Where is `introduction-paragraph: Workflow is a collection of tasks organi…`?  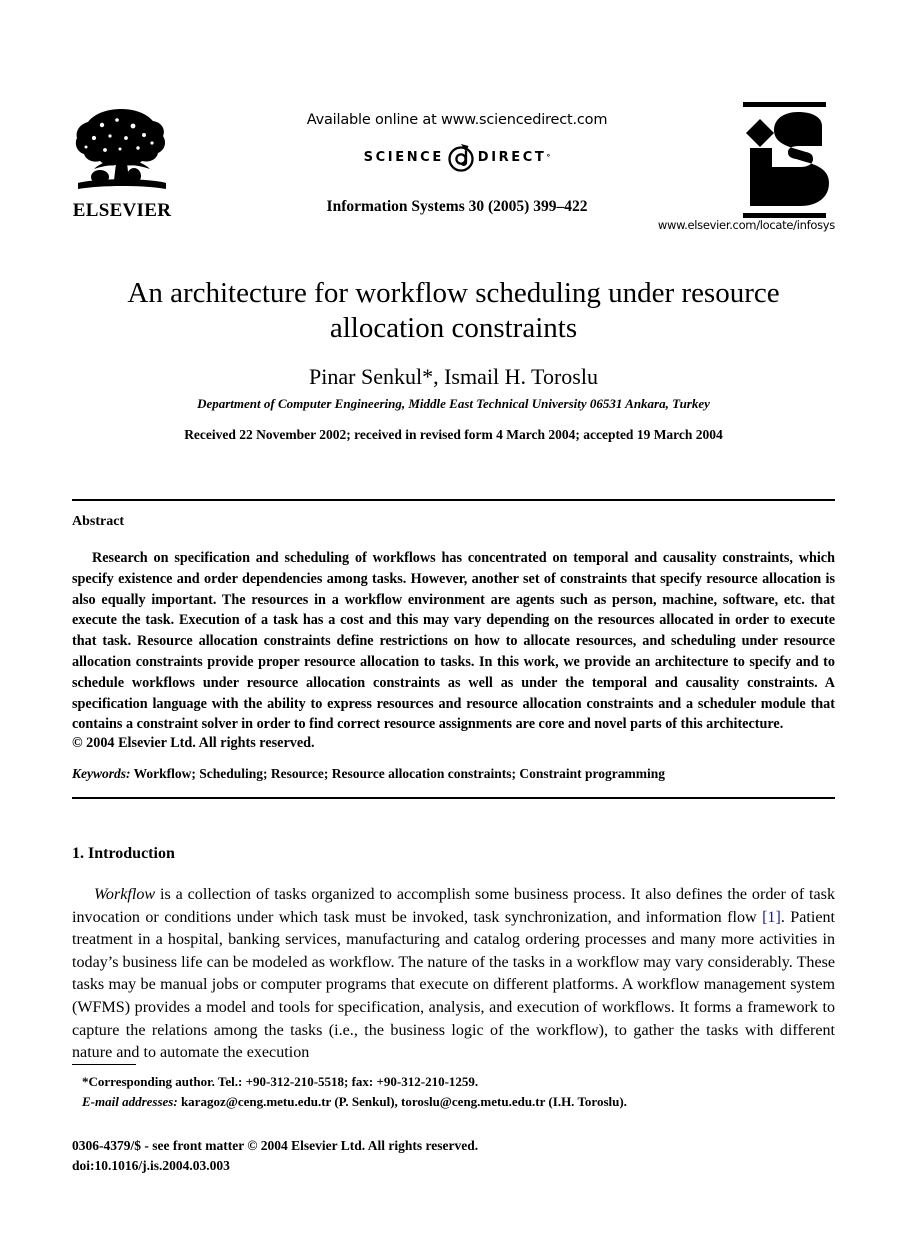 introduction-paragraph: Workflow is a collection of tasks organi… is located at coordinates (453, 974).